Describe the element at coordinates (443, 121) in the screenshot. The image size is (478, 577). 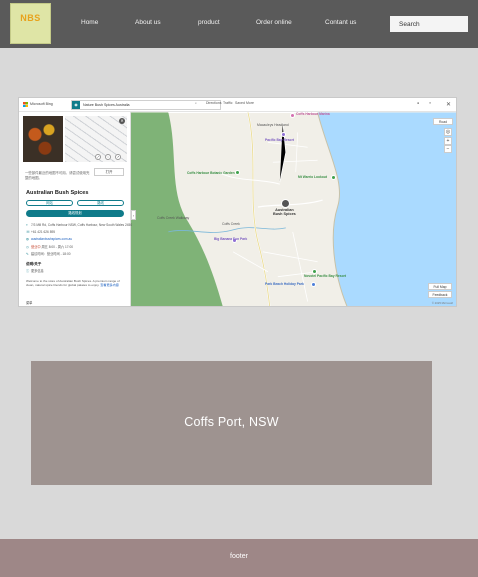
I see `map-style-button: Road` at that location.